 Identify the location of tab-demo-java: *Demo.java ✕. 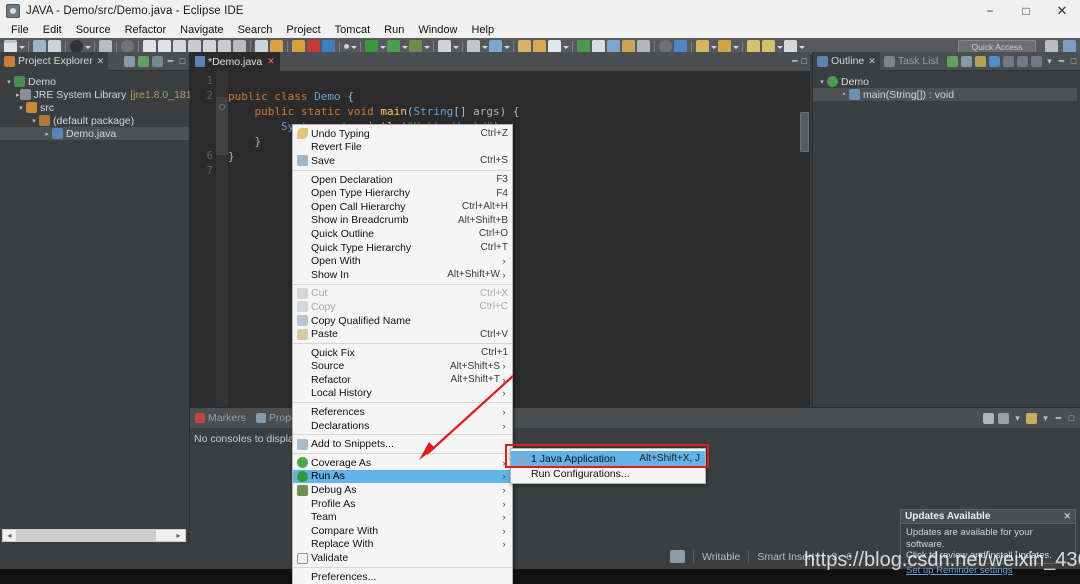
(235, 61).